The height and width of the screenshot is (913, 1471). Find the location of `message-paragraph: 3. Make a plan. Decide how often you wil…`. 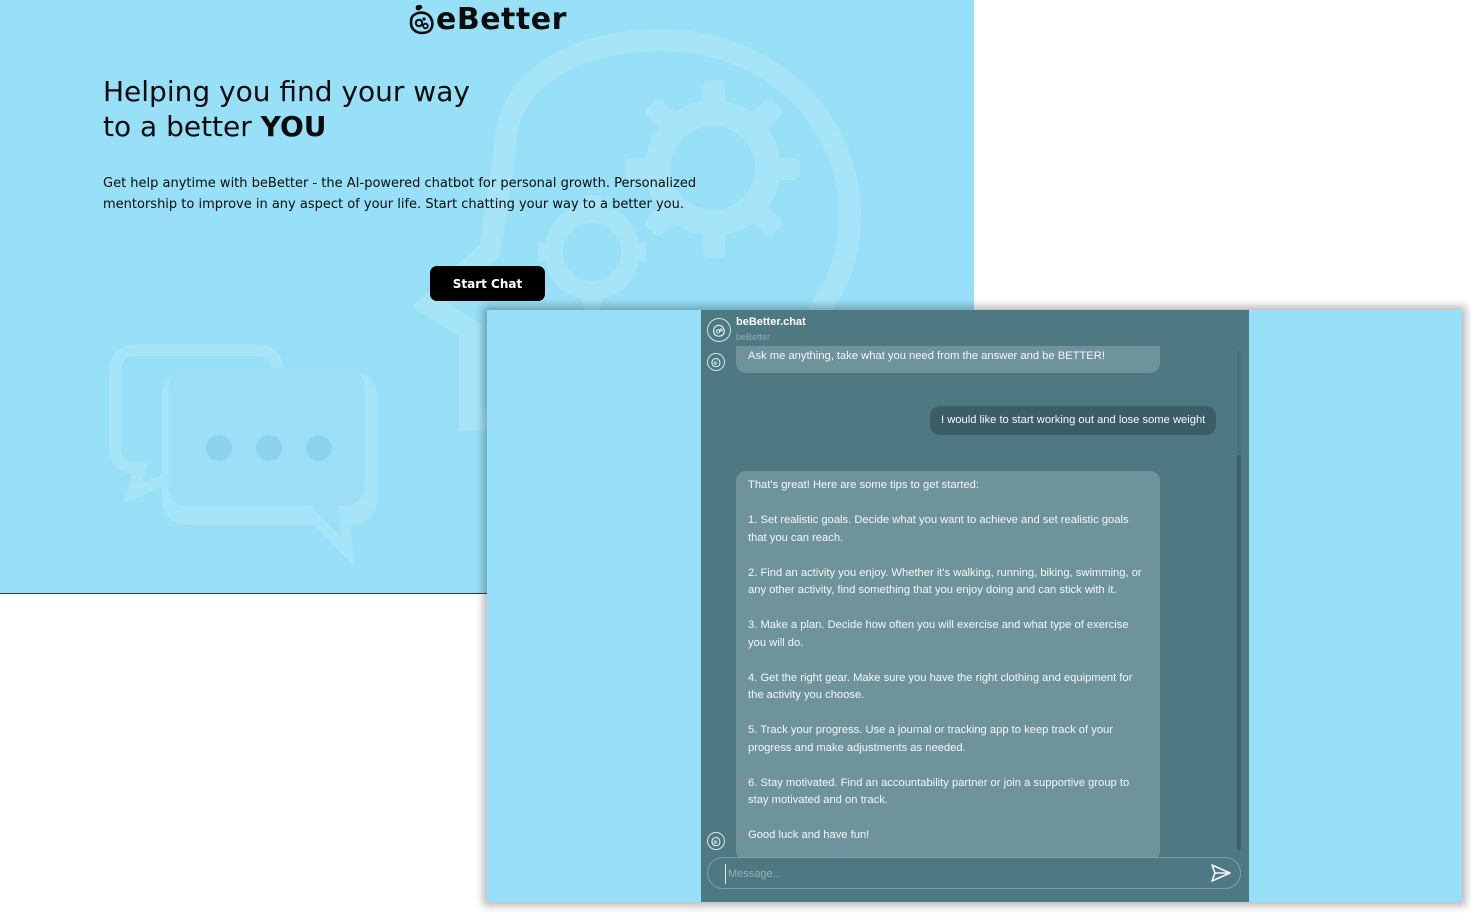

message-paragraph: 3. Make a plan. Decide how often you wil… is located at coordinates (938, 634).